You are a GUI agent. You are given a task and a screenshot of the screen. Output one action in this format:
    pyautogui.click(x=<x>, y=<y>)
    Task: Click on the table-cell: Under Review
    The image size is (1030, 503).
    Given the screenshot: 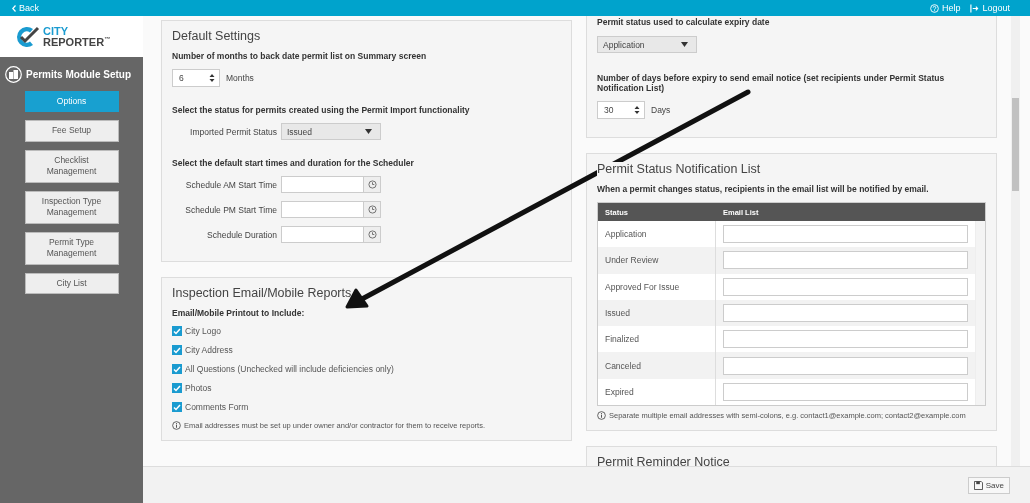 What is the action you would take?
    pyautogui.click(x=657, y=260)
    